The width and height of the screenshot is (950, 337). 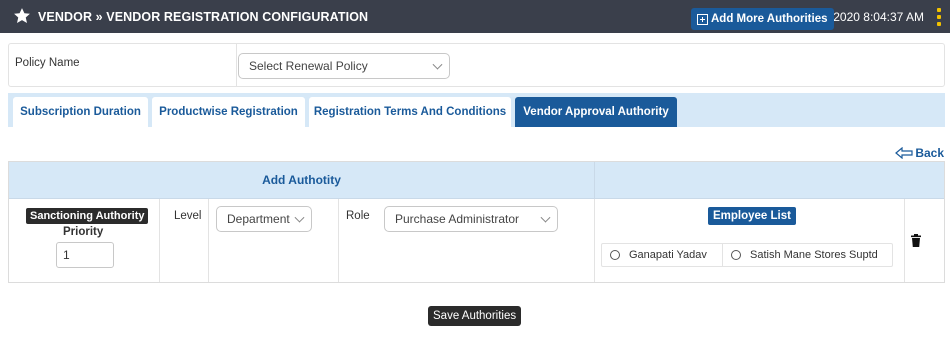 What do you see at coordinates (769, 19) in the screenshot?
I see `add-more-authorities-label: Add More Authorities` at bounding box center [769, 19].